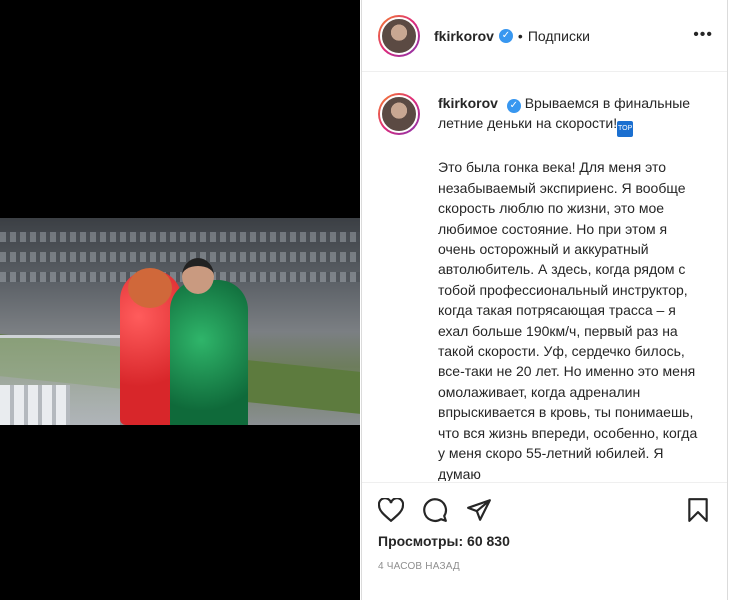 The height and width of the screenshot is (600, 730). I want to click on username-link: fkirkorov, so click(464, 36).